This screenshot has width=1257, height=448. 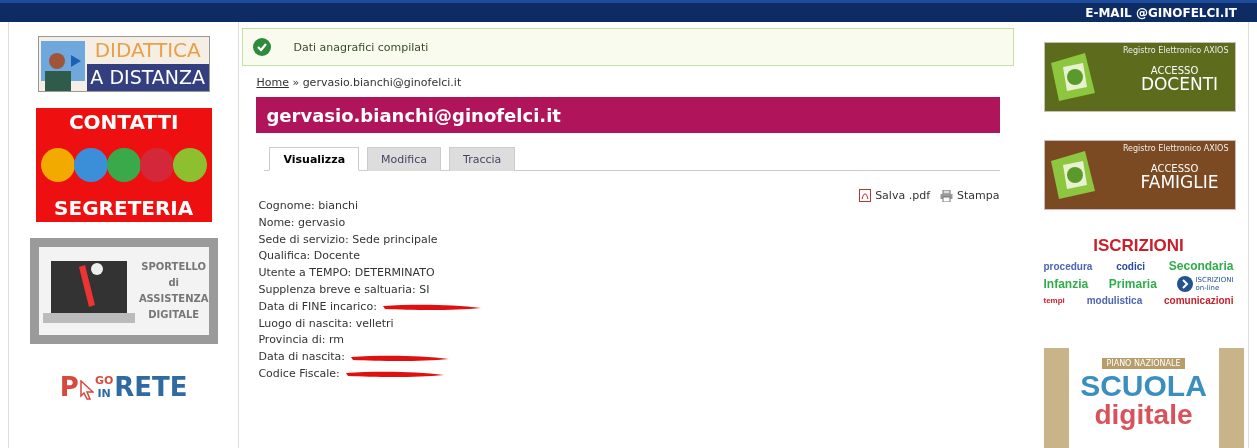 What do you see at coordinates (1143, 363) in the screenshot?
I see `banner-caption: PIANO NAZIONALE` at bounding box center [1143, 363].